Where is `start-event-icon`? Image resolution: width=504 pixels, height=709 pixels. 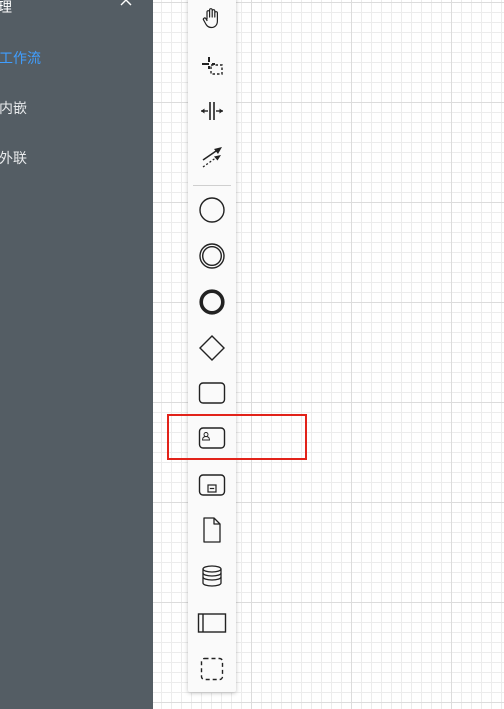 start-event-icon is located at coordinates (212, 210).